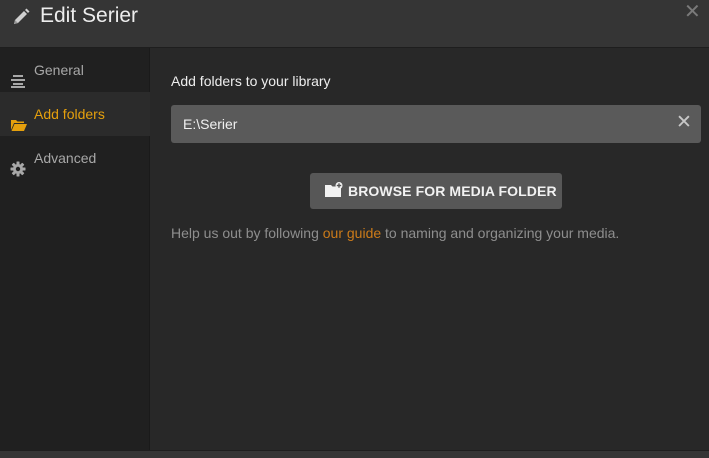 This screenshot has width=709, height=458. I want to click on help-text-after: to naming and organizing your media., so click(500, 233).